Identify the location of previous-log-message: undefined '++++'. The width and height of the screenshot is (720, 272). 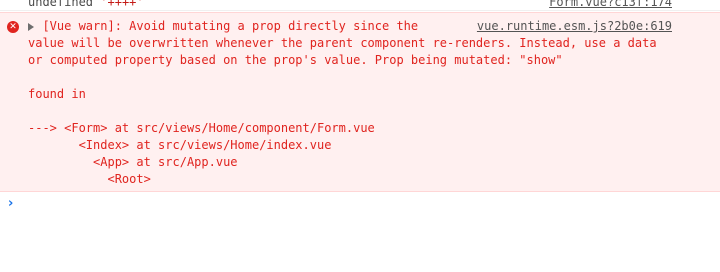
(86, 5).